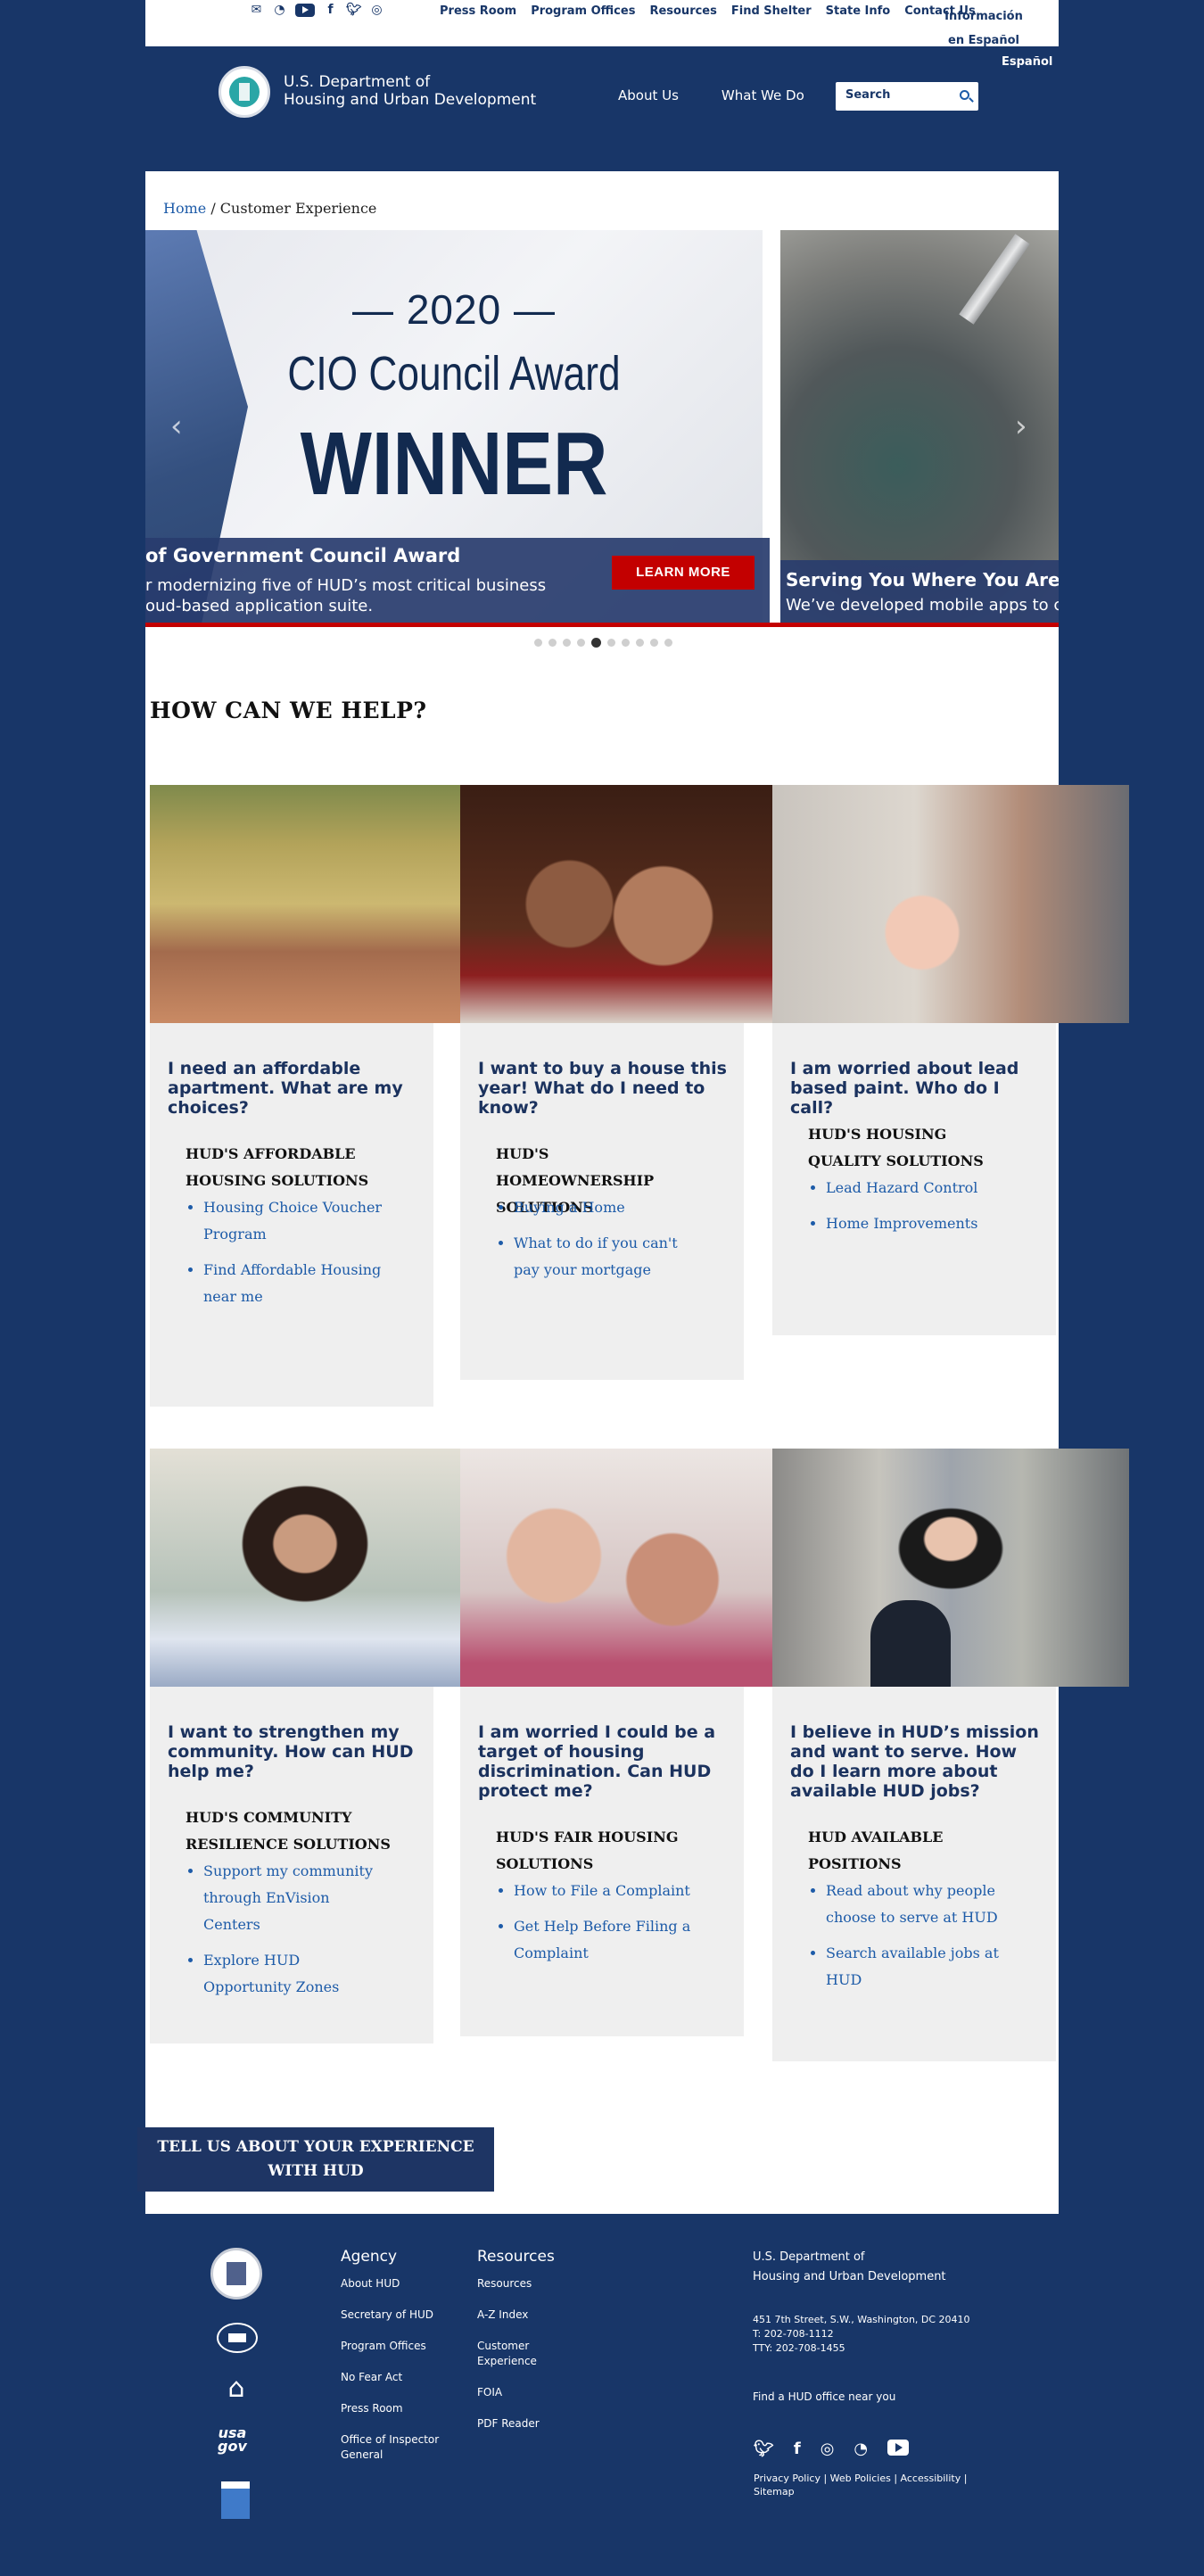 The image size is (1204, 2576). I want to click on chevron-left-icon: ‹, so click(176, 427).